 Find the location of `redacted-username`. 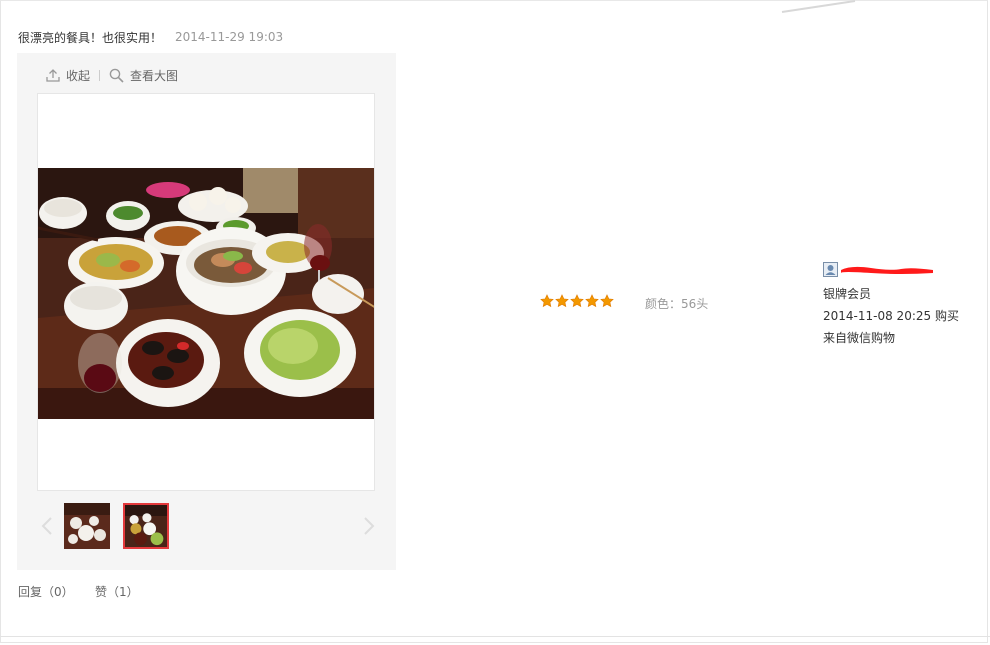

redacted-username is located at coordinates (887, 270).